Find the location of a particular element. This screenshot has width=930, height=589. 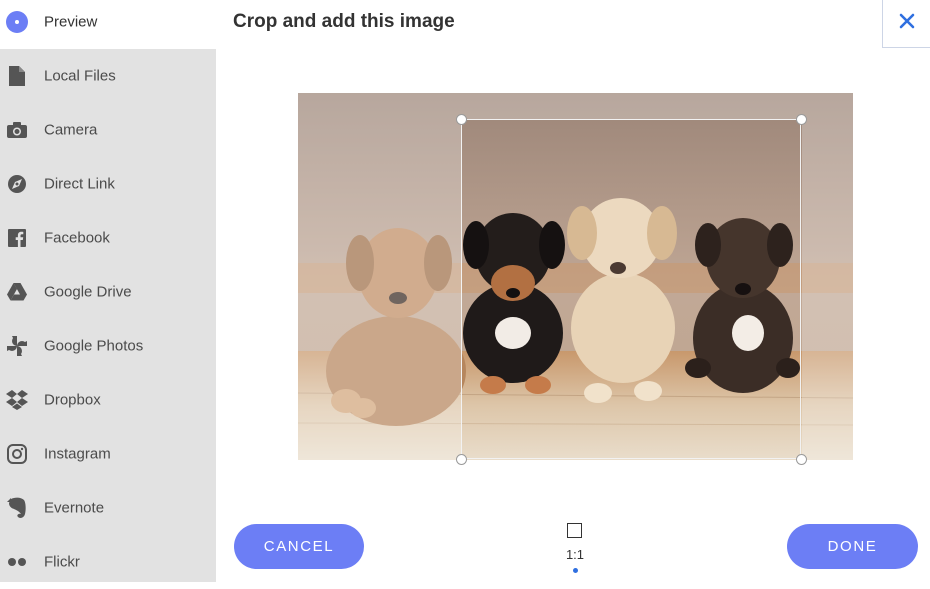

preview-dot-icon is located at coordinates (17, 22).